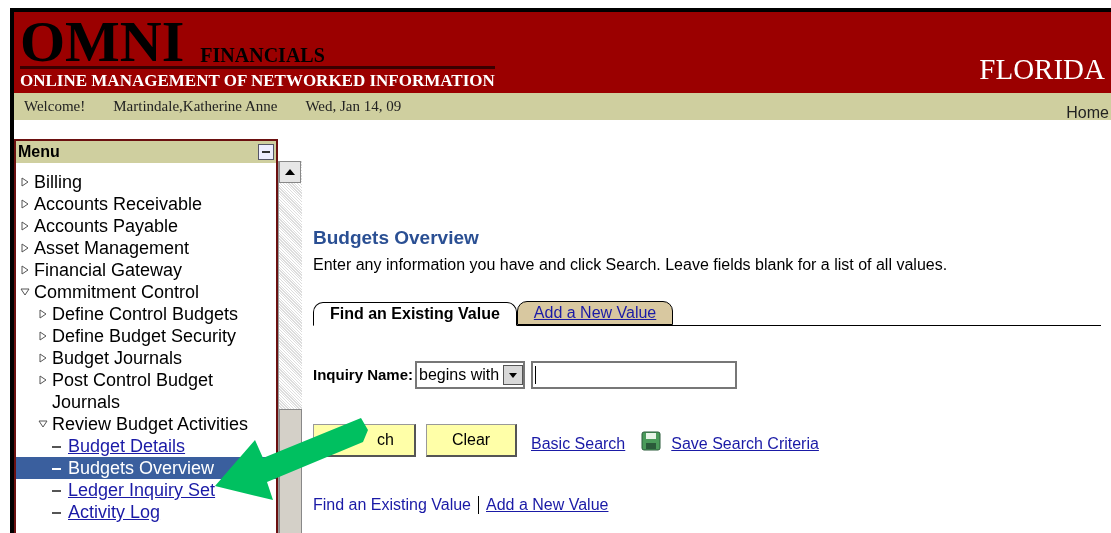 This screenshot has height=533, width=1111. I want to click on link: Basic Search, so click(578, 443).